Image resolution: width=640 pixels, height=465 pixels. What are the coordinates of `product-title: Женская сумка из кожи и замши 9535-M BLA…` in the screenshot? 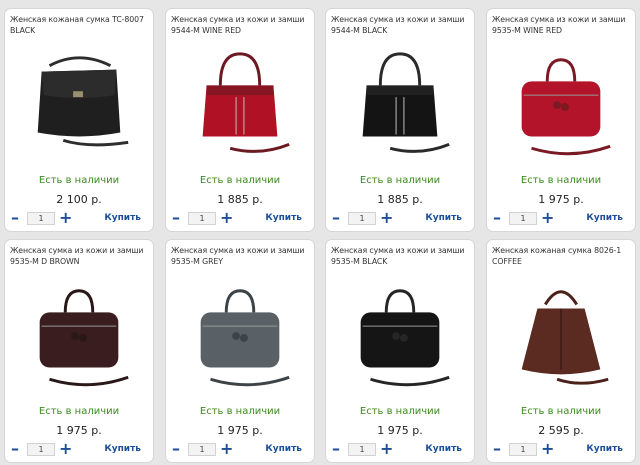 It's located at (402, 256).